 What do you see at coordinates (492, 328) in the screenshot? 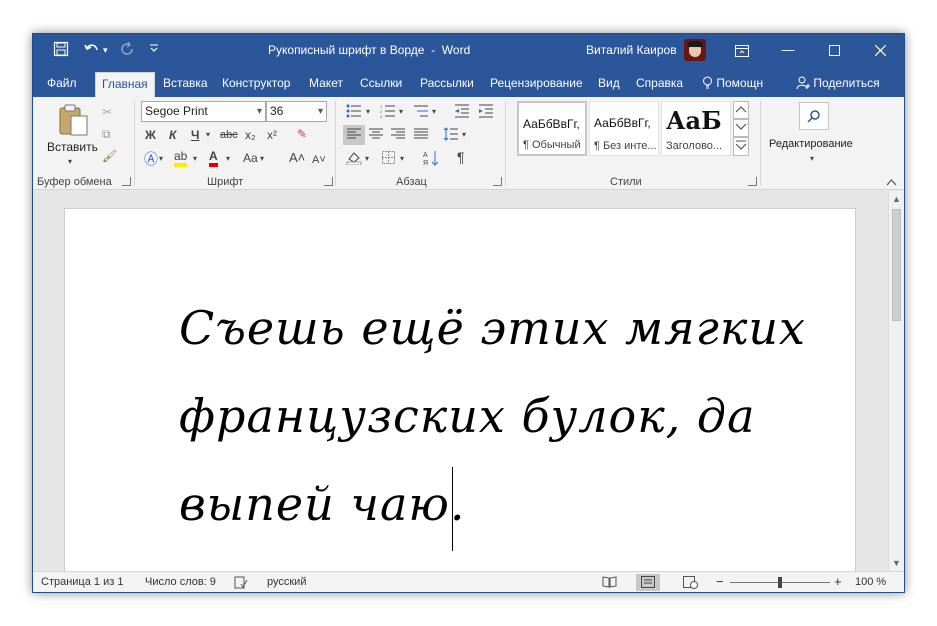
I see `document-text-line: Съешь ещё этих мягких` at bounding box center [492, 328].